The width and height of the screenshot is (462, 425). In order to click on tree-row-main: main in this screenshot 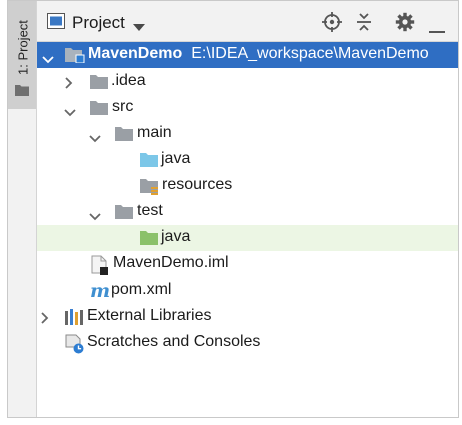, I will do `click(247, 134)`.